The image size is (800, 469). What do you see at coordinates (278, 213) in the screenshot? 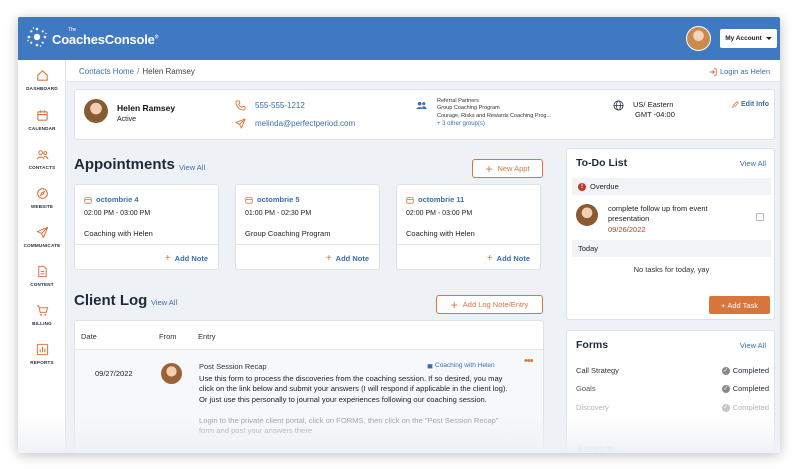
I see `appointment-time: 01:00 PM - 02:30 PM` at bounding box center [278, 213].